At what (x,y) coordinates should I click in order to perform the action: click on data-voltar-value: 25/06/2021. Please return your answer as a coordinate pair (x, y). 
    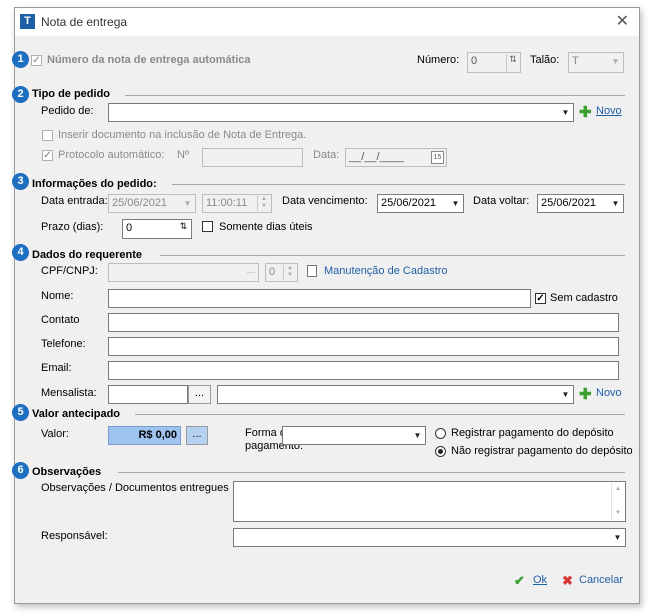
    Looking at the image, I should click on (569, 203).